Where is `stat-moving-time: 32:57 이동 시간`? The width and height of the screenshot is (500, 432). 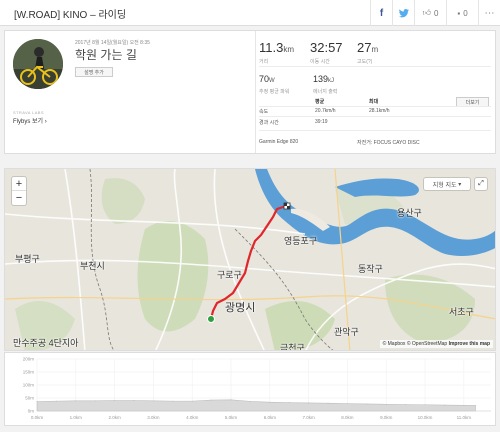
stat-moving-time: 32:57 이동 시간 is located at coordinates (326, 52).